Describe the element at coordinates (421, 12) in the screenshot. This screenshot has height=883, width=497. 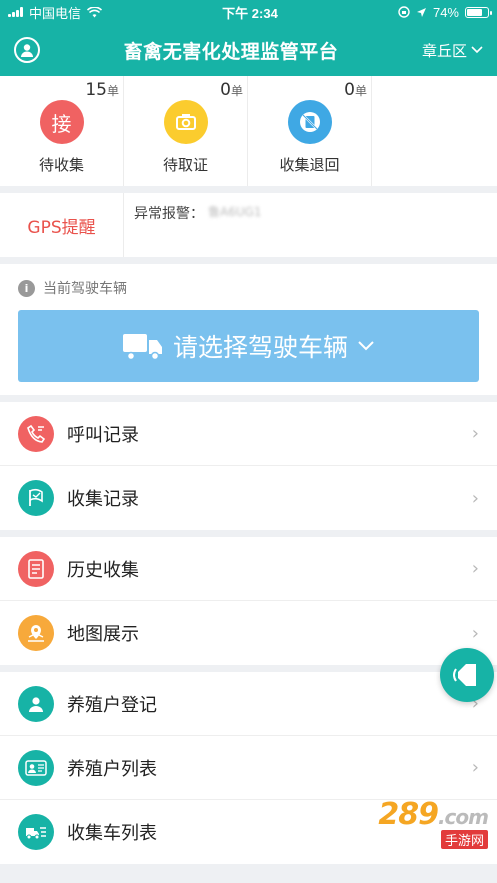
I see `location-arrow-icon` at that location.